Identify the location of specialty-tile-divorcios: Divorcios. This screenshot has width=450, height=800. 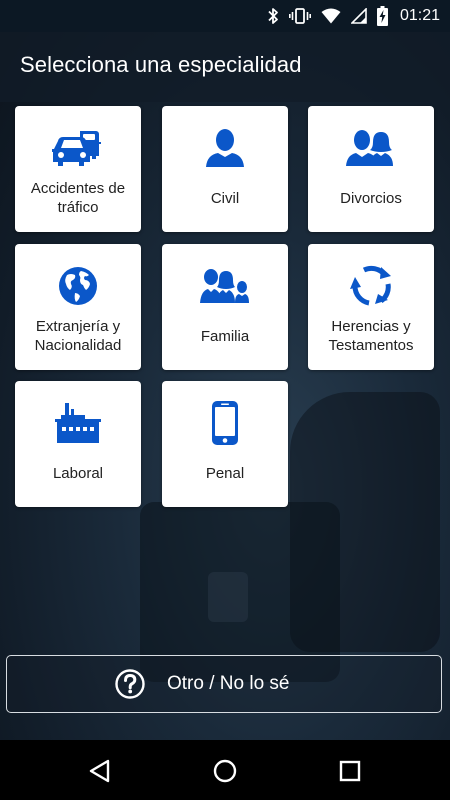
(371, 169).